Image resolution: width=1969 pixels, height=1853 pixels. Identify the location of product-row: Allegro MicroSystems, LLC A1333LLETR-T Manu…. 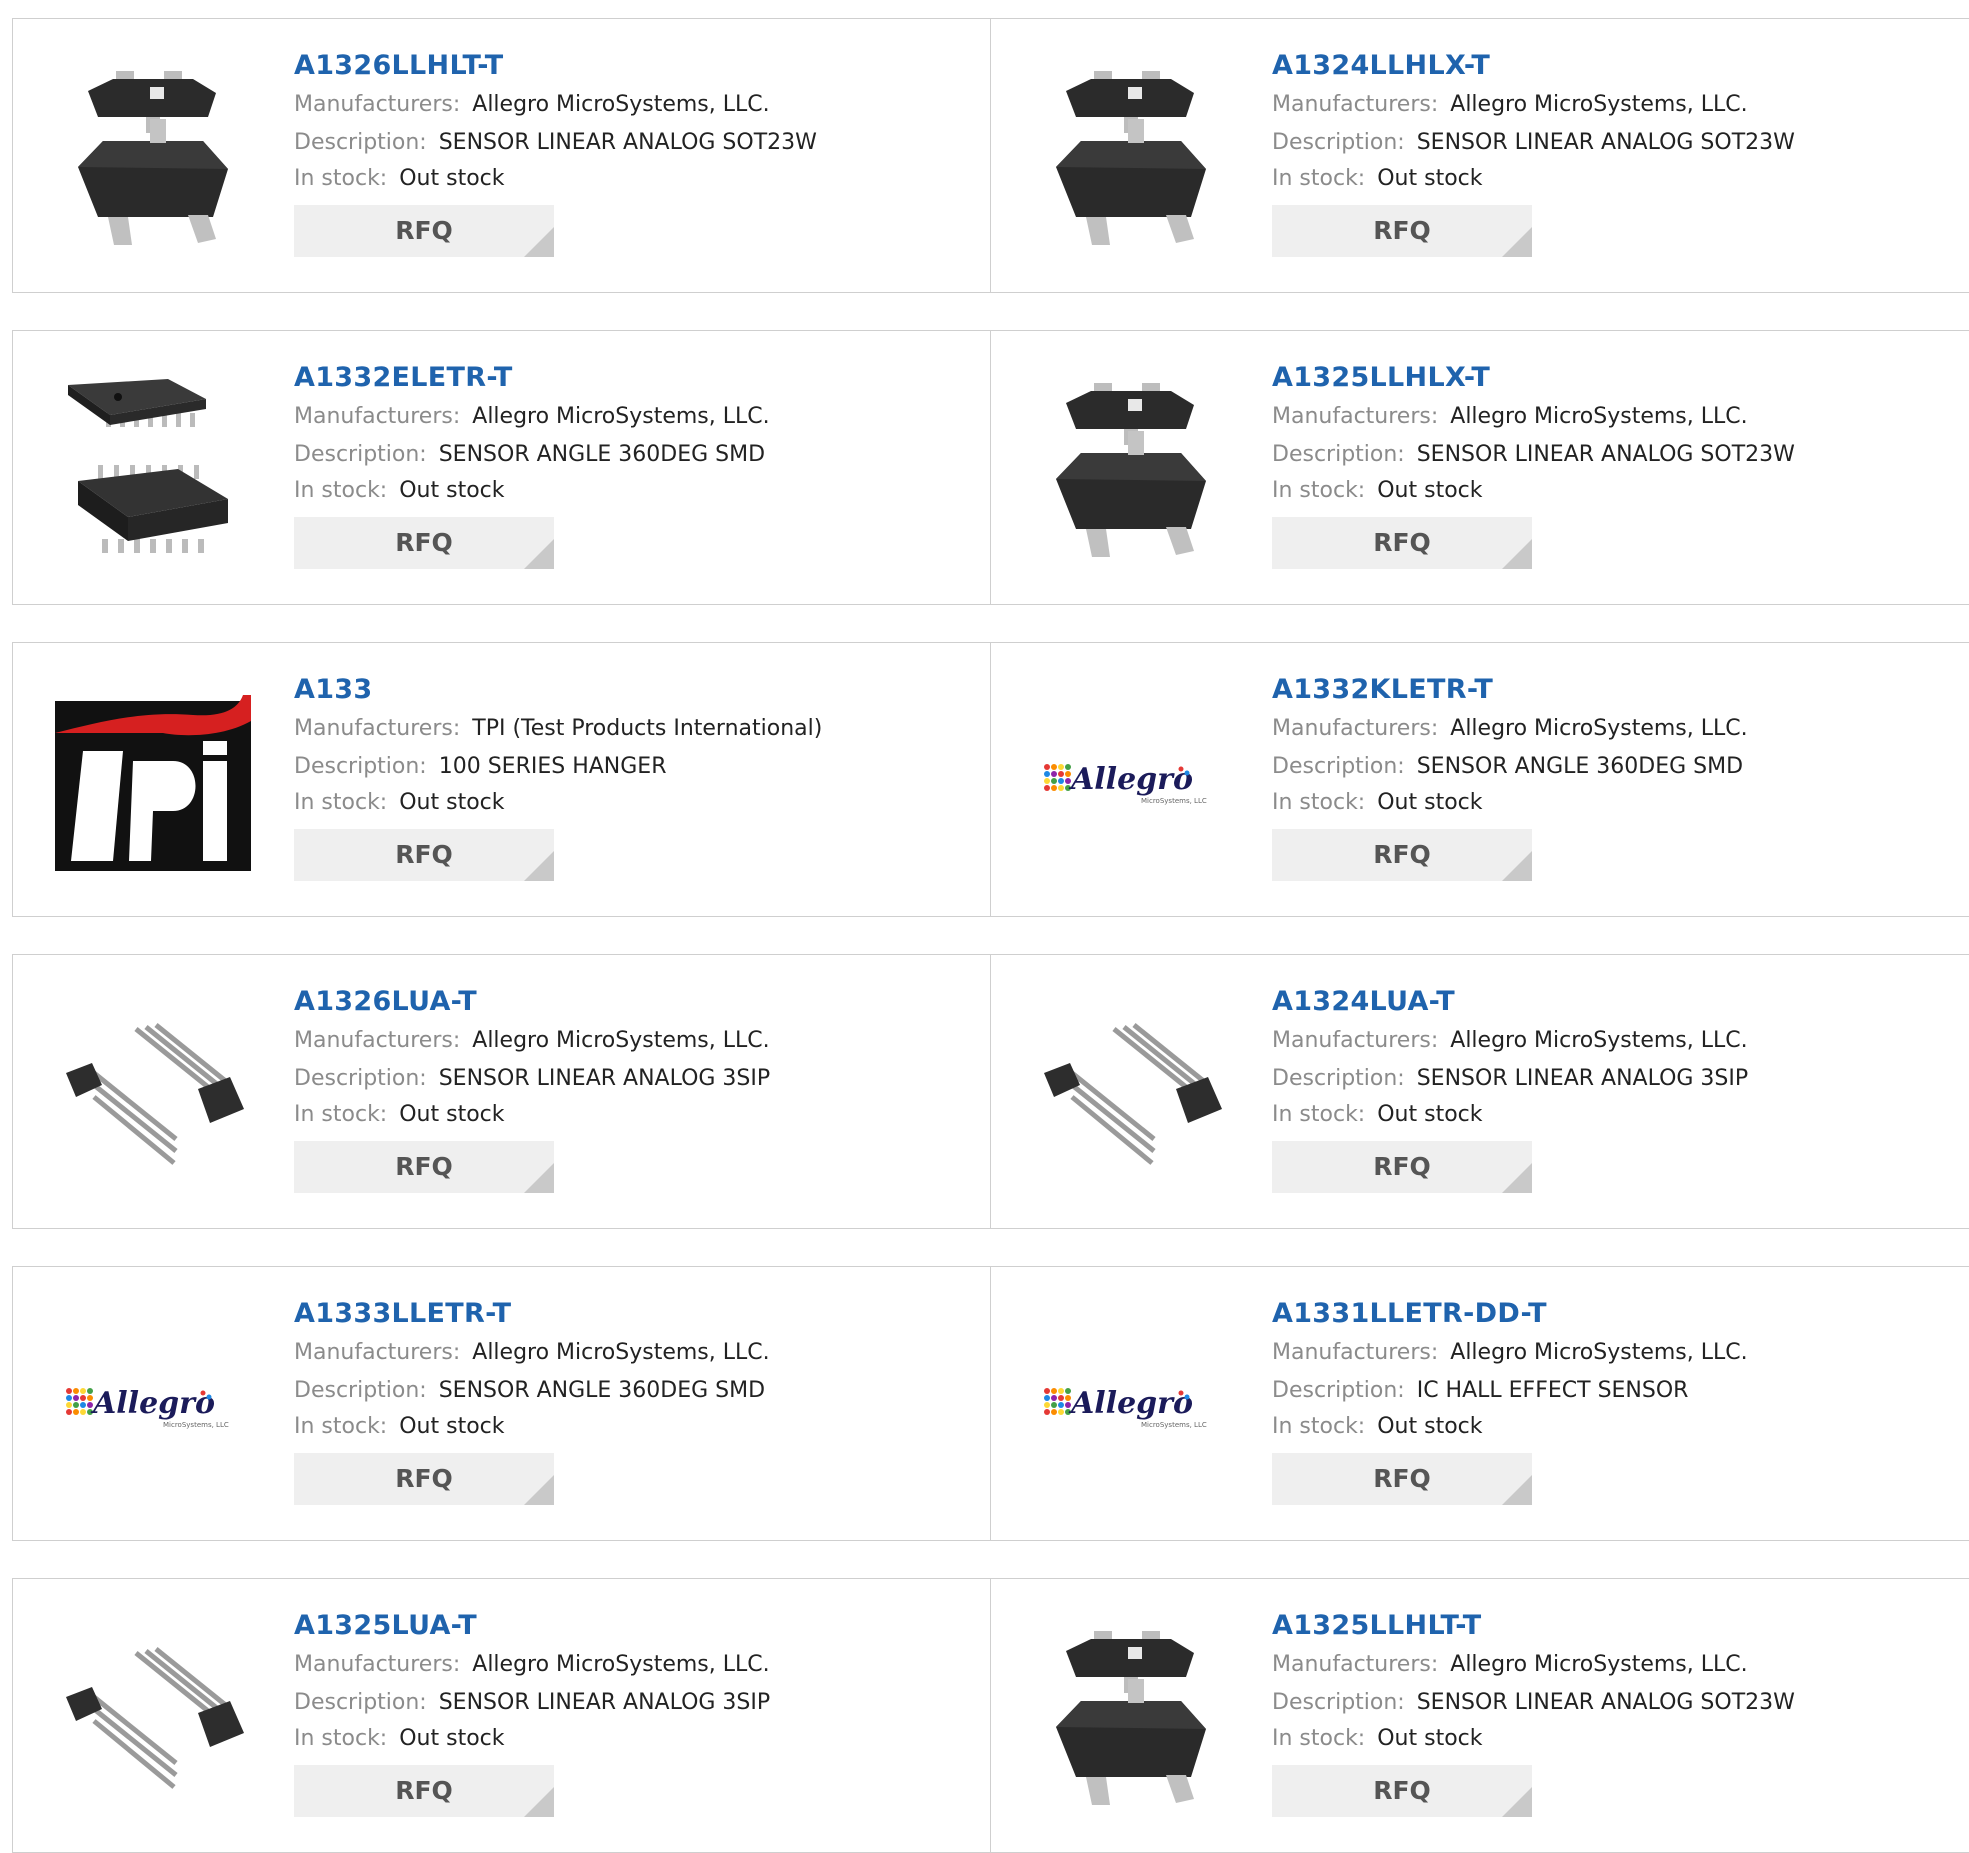
(990, 1403).